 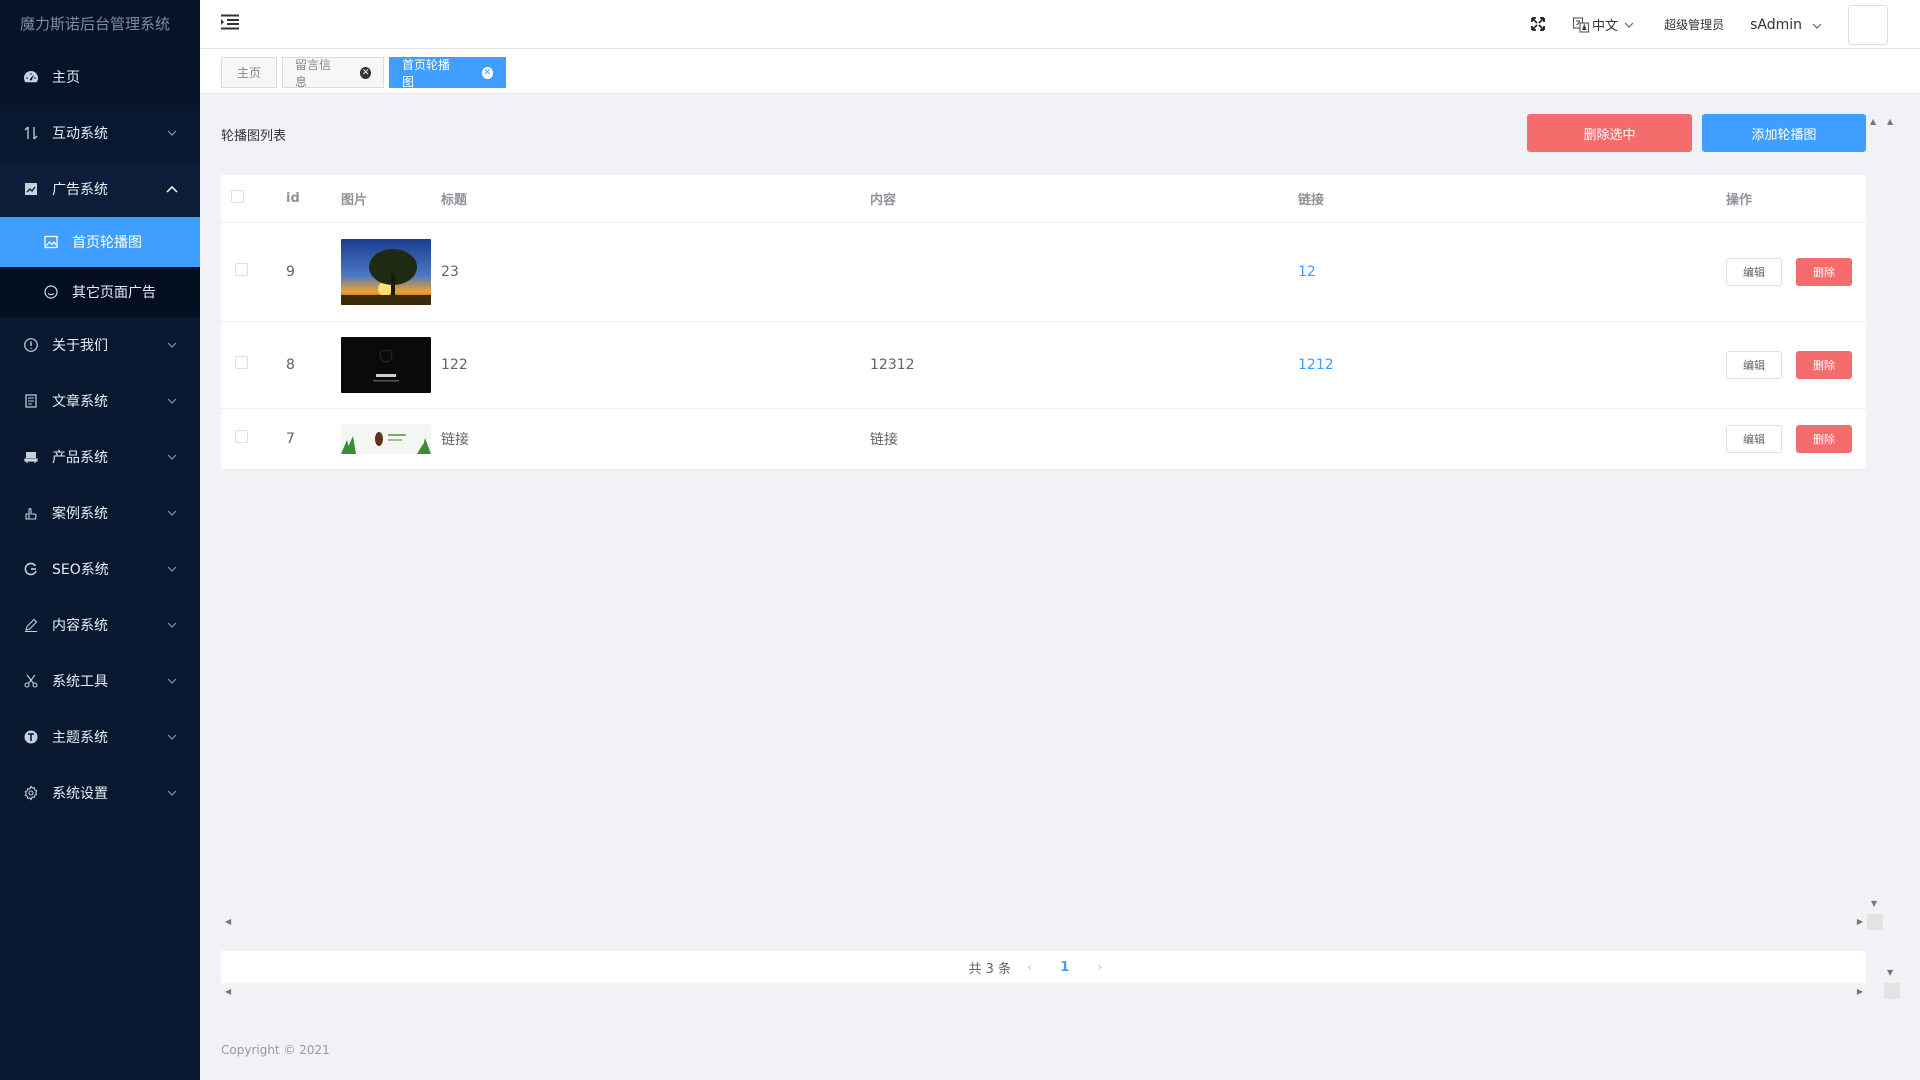 I want to click on row-id: 8, so click(x=313, y=365).